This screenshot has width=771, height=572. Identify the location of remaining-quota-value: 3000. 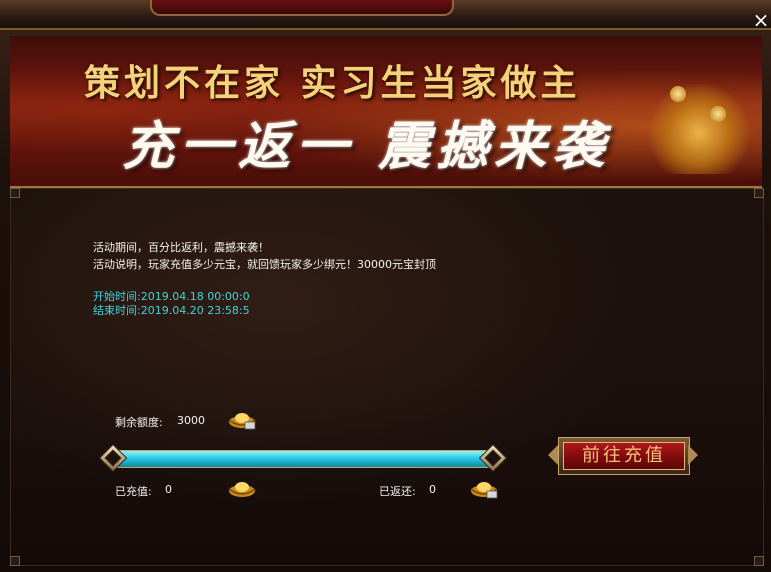
(191, 420).